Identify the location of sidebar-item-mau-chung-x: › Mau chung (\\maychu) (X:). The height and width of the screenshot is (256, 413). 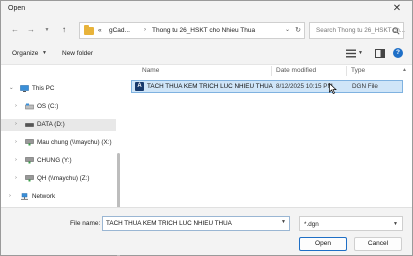
(58, 143).